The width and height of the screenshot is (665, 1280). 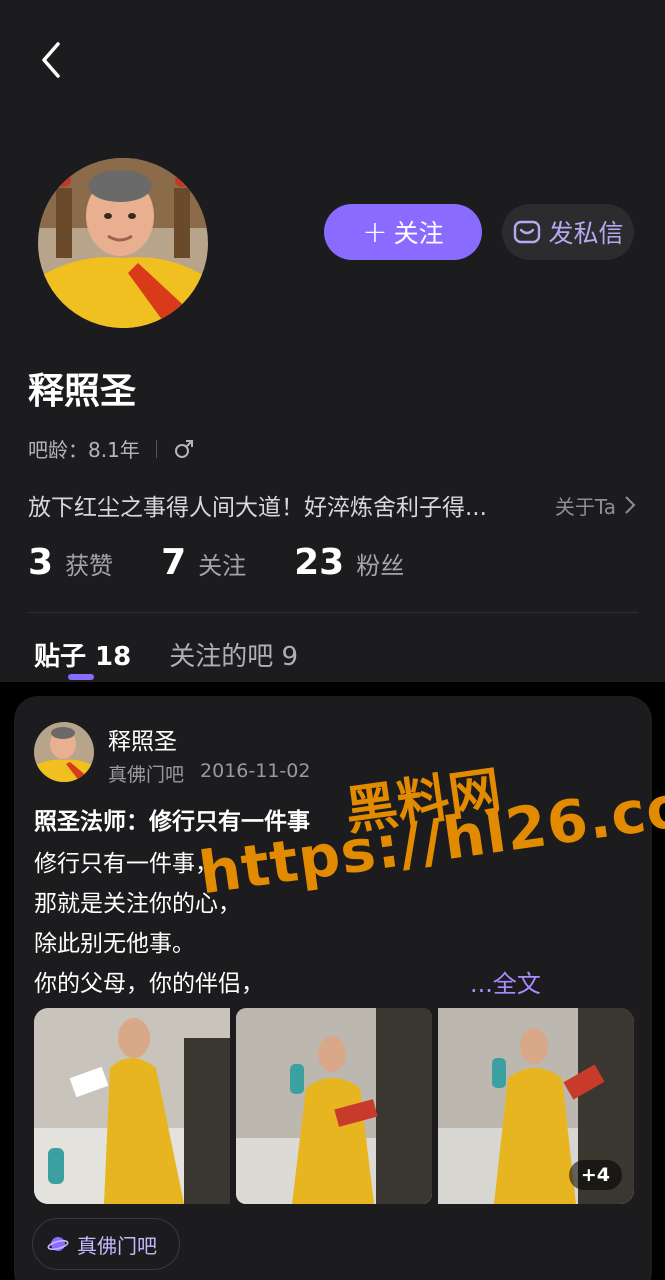 I want to click on tab-posts: 贴子 18, so click(x=82, y=654).